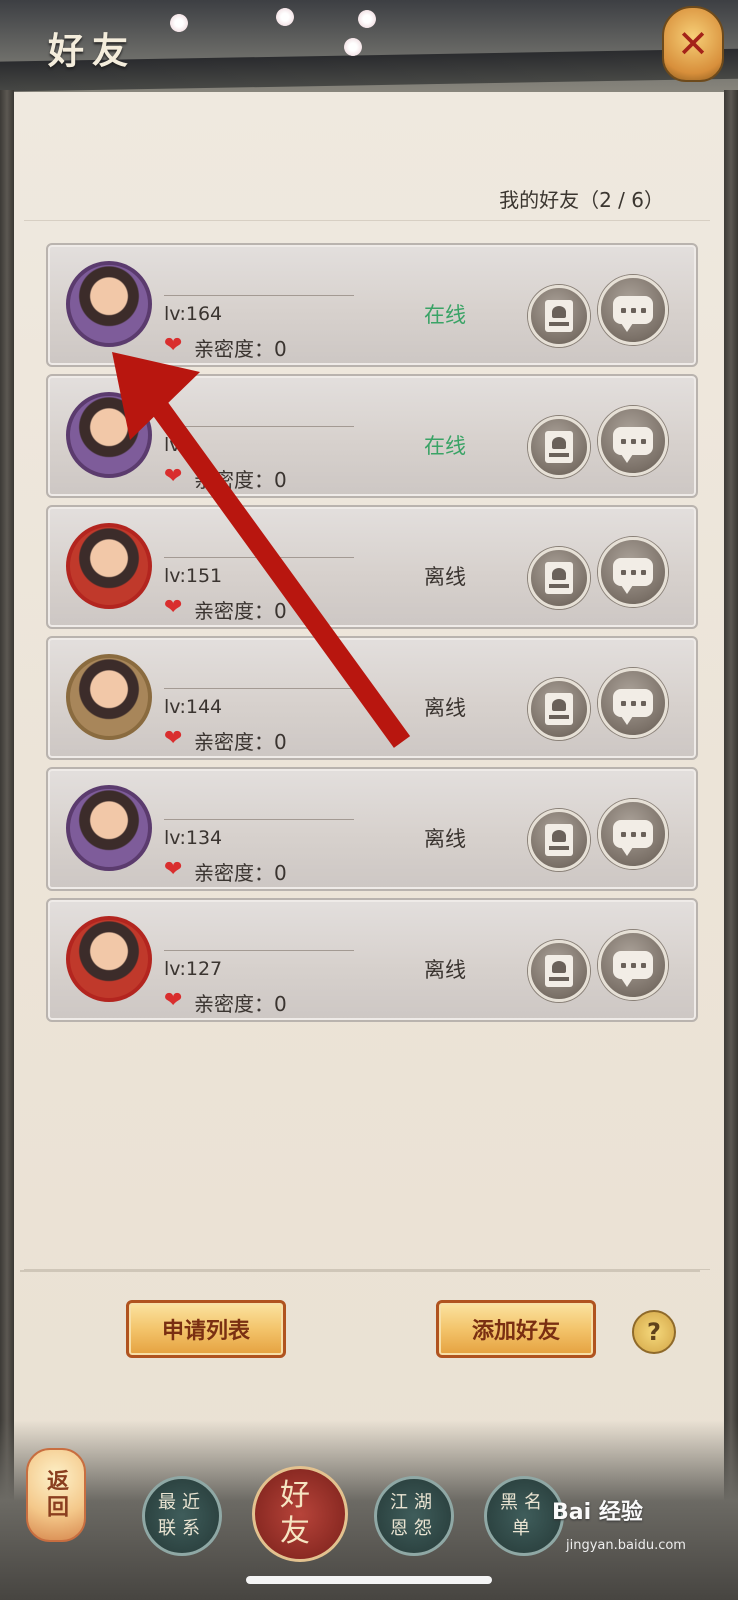 This screenshot has height=1600, width=738. What do you see at coordinates (654, 1332) in the screenshot?
I see `help-button: ?` at bounding box center [654, 1332].